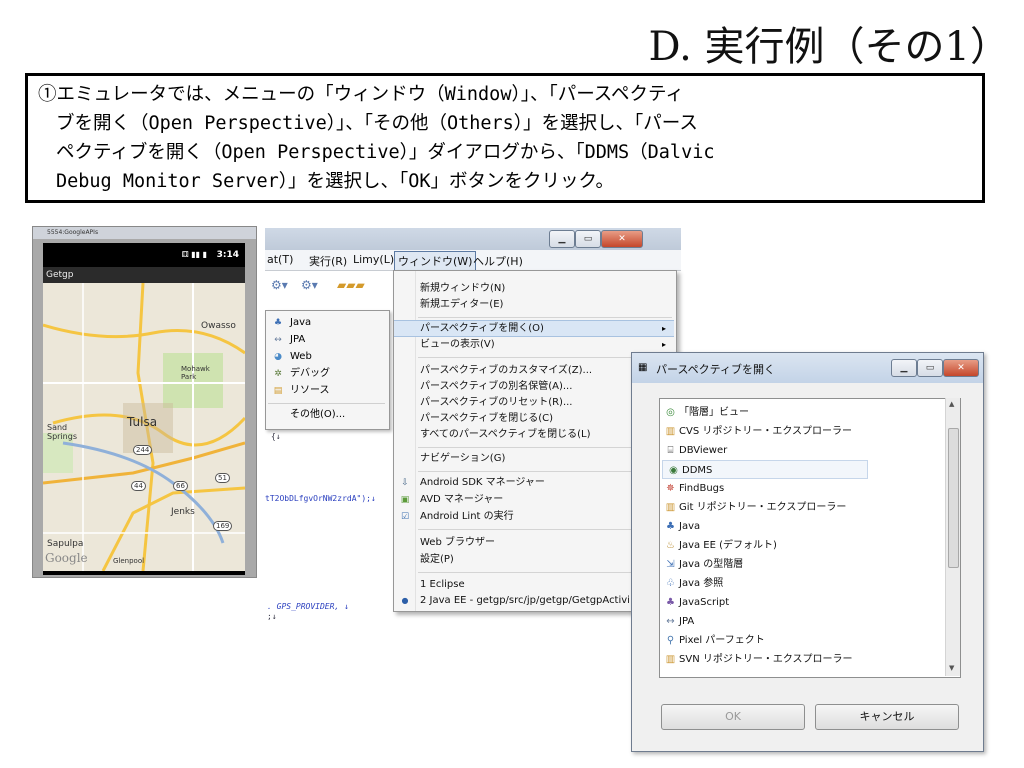  I want to click on svn-repository-icon: ▥, so click(670, 659).